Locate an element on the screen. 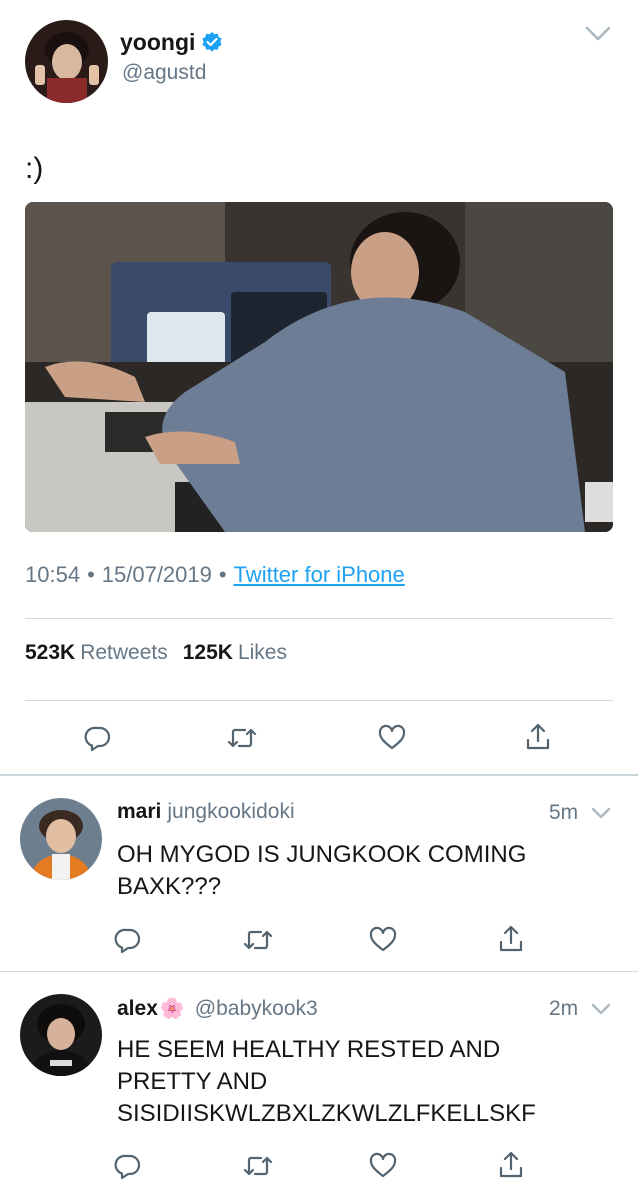 This screenshot has height=1200, width=638. tweet-time: 10:54 is located at coordinates (53, 574).